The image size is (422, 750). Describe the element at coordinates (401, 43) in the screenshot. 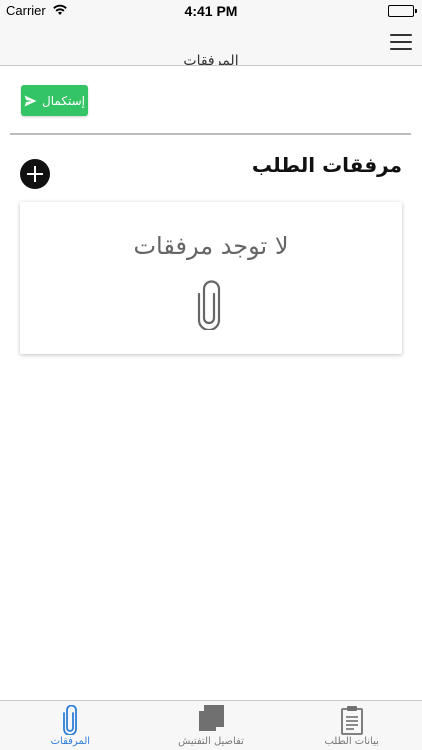

I see `menu-button` at that location.